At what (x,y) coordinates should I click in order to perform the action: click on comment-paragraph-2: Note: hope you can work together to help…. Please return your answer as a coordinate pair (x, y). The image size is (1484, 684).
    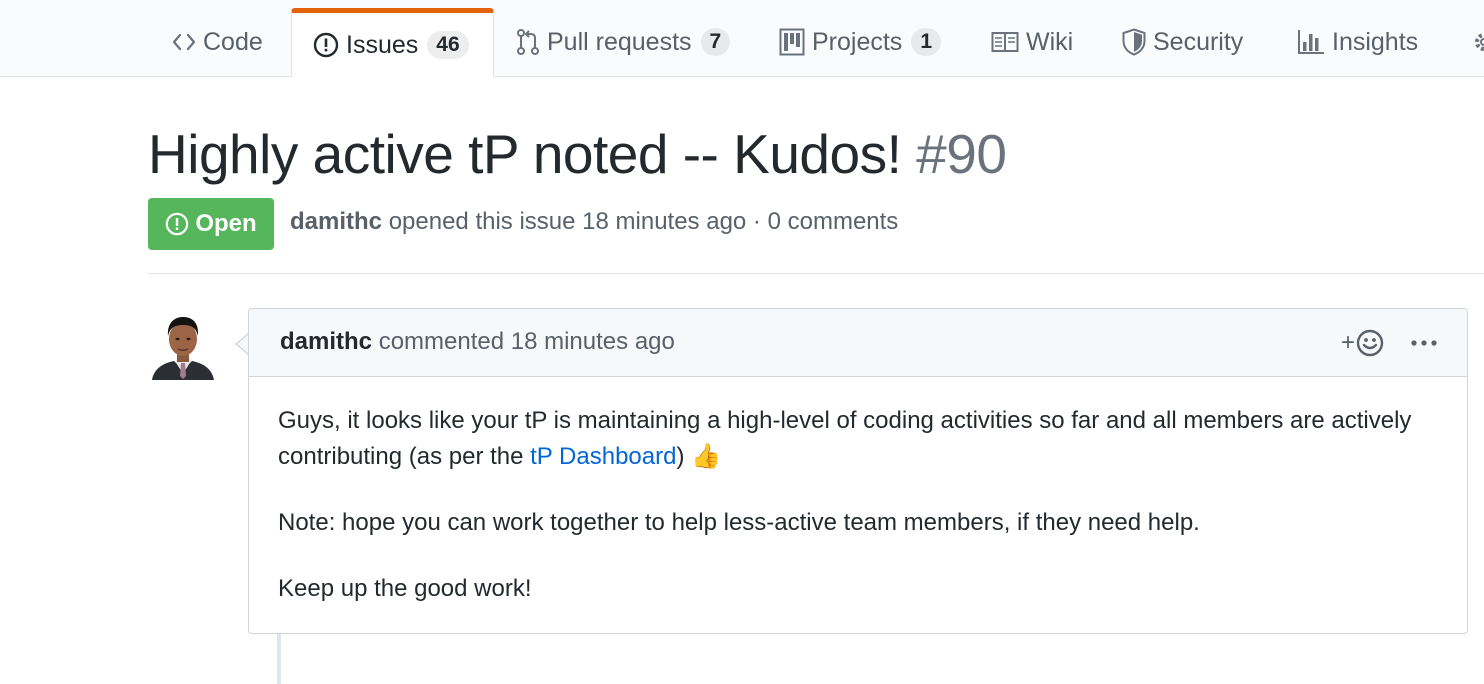
    Looking at the image, I should click on (739, 522).